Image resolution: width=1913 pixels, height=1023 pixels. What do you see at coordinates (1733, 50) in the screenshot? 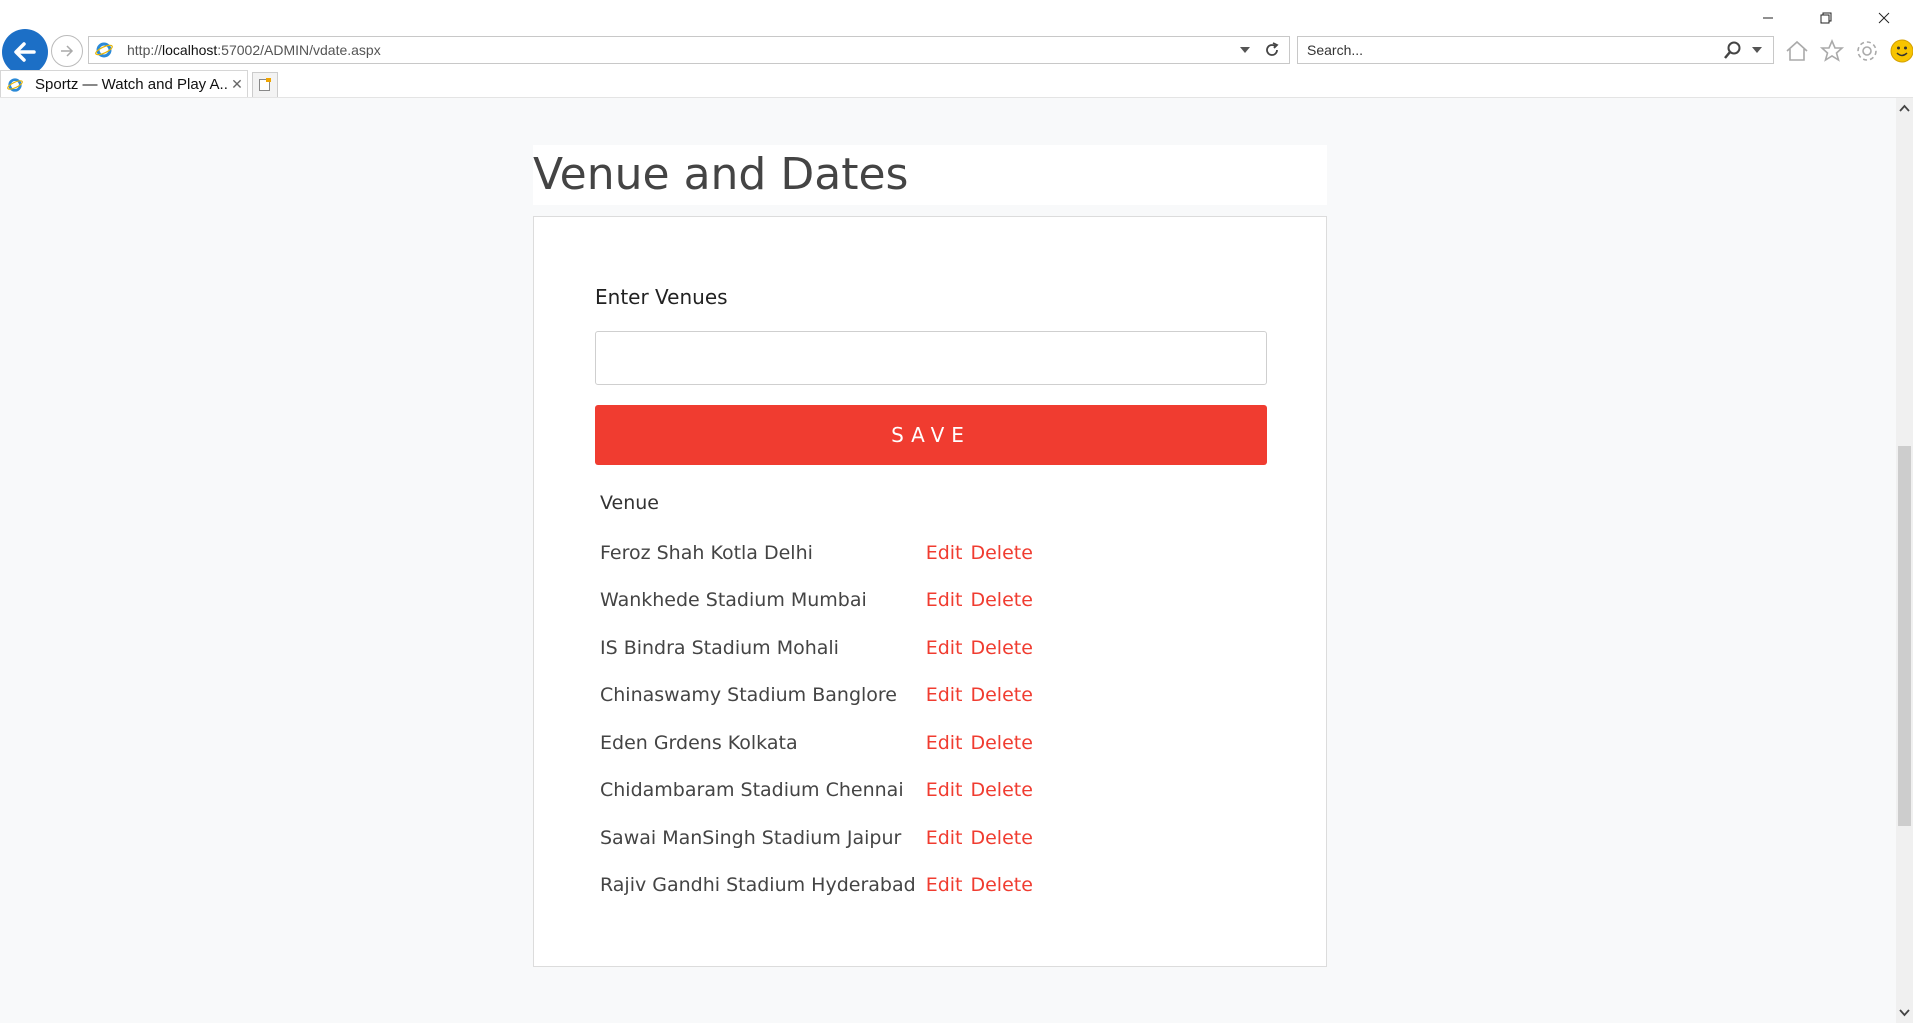
I see `search-icon` at bounding box center [1733, 50].